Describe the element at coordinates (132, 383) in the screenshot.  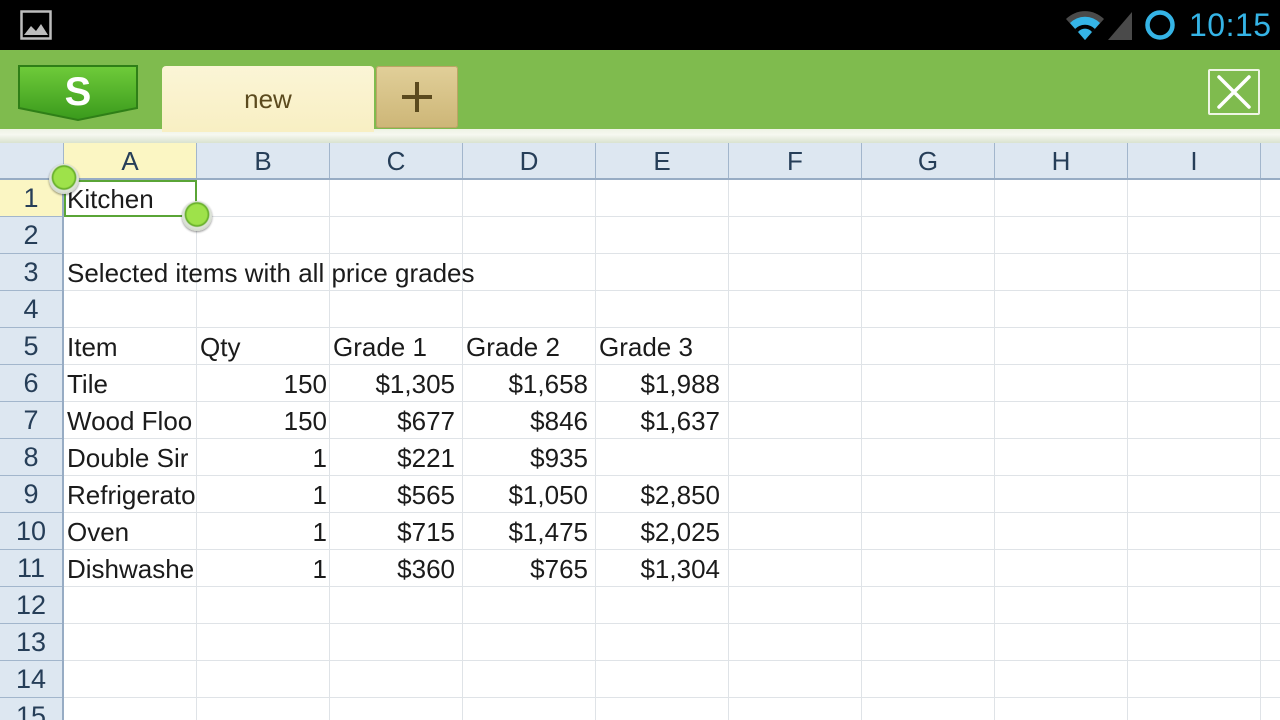
I see `cell-a6: Tile` at that location.